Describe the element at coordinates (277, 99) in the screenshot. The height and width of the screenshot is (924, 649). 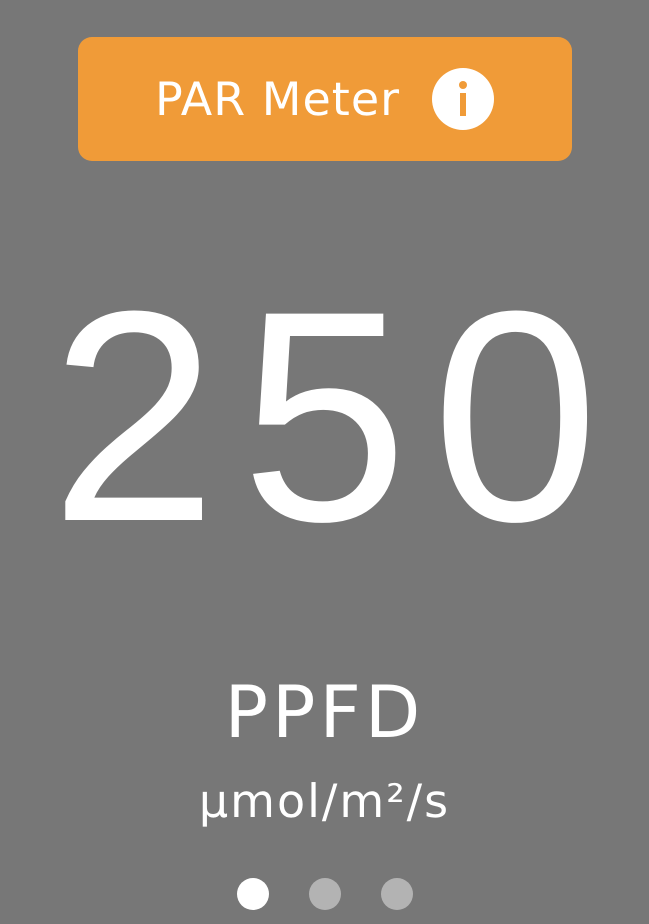
I see `title-text: PAR Meter` at that location.